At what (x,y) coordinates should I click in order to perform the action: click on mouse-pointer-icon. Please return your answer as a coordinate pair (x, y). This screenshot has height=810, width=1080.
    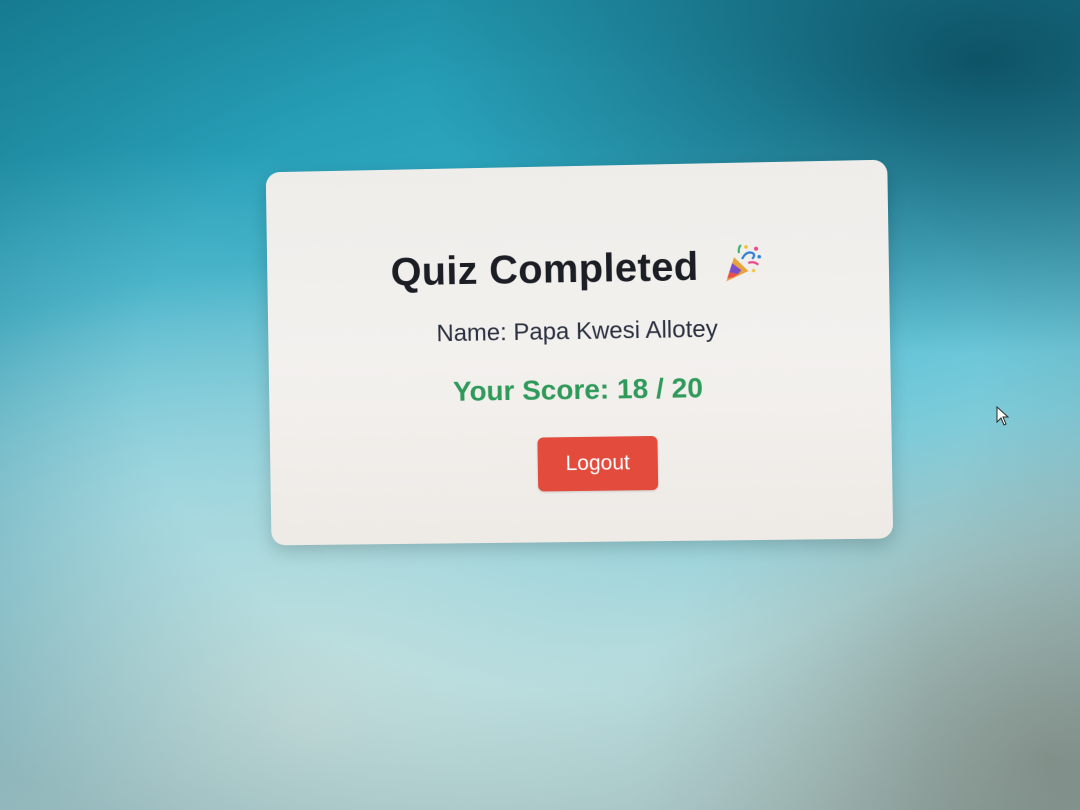
    Looking at the image, I should click on (1003, 415).